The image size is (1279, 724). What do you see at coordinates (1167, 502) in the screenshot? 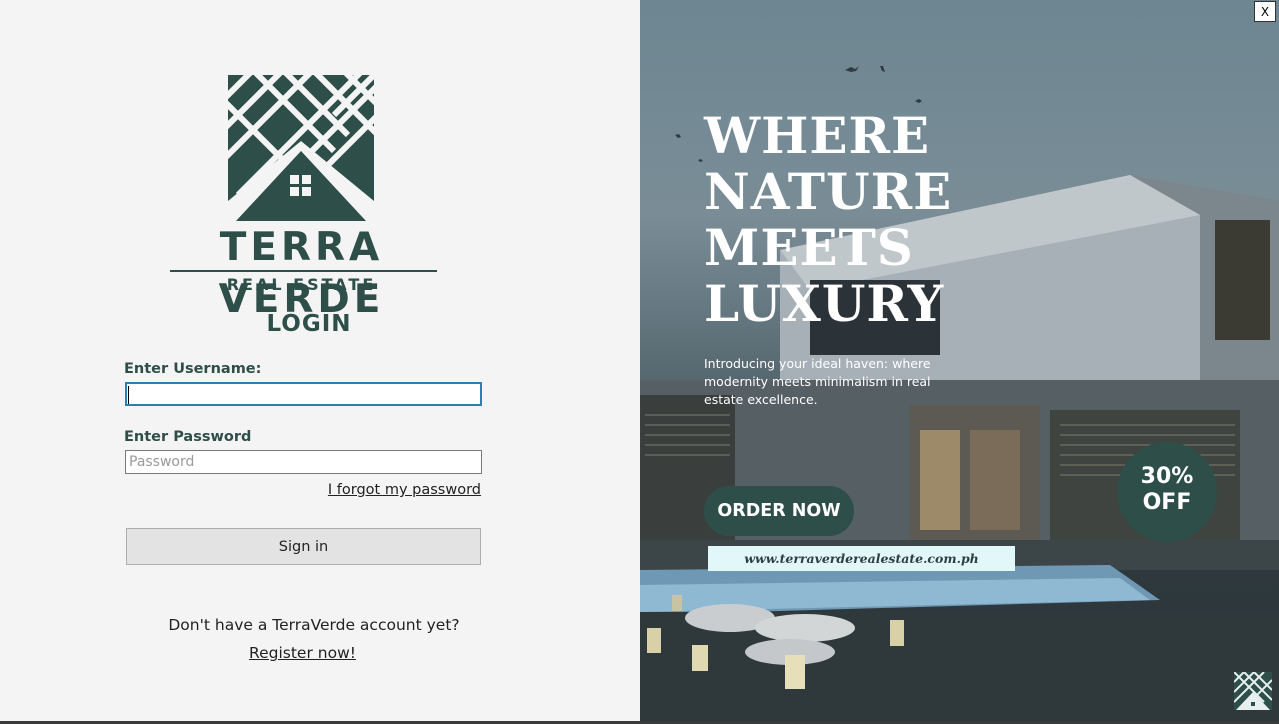
I see `discount-label: OFF` at bounding box center [1167, 502].